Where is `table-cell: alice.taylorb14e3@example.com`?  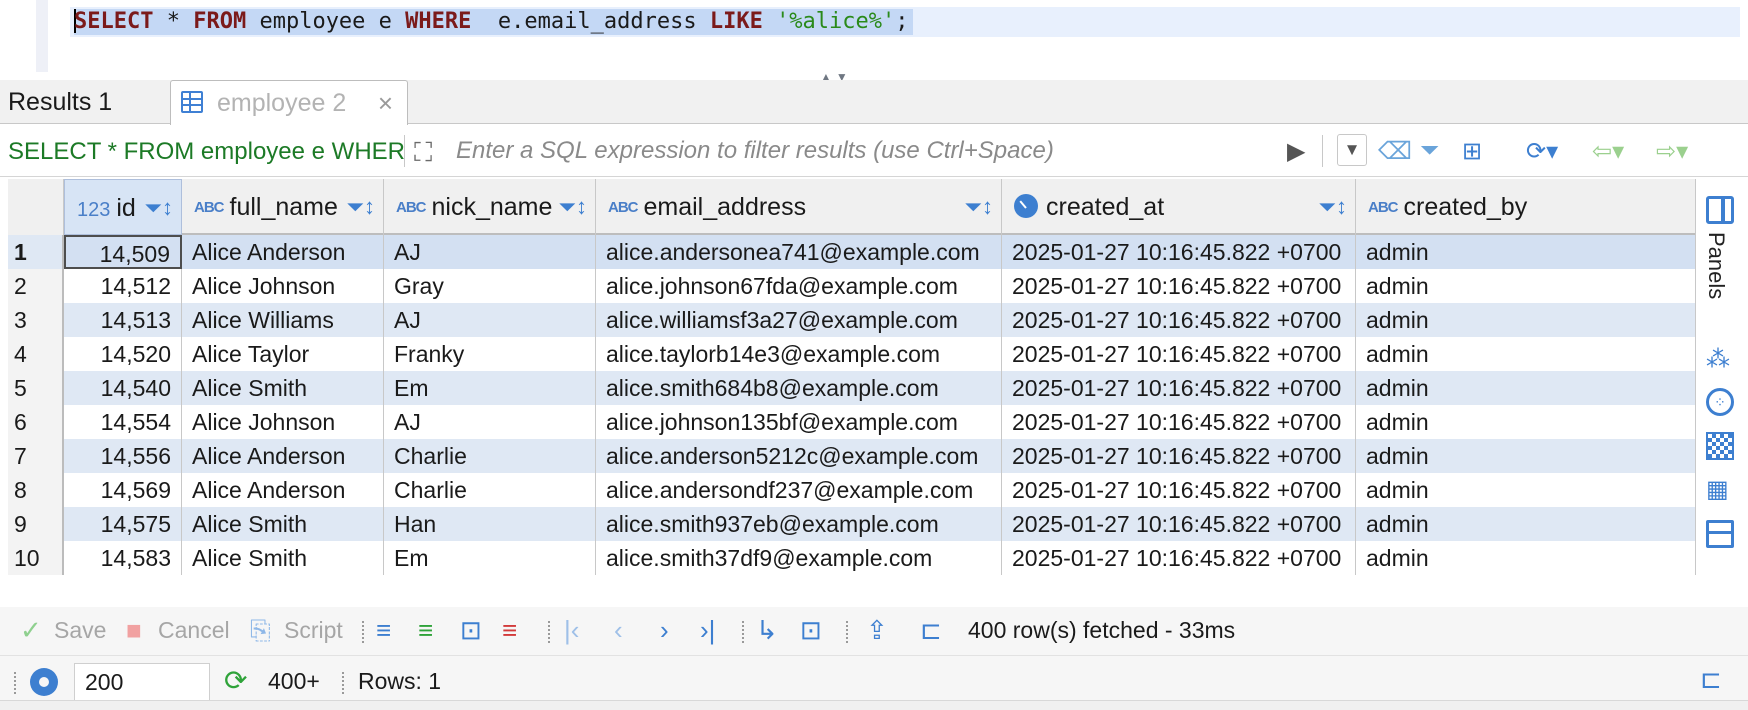 table-cell: alice.taylorb14e3@example.com is located at coordinates (799, 354).